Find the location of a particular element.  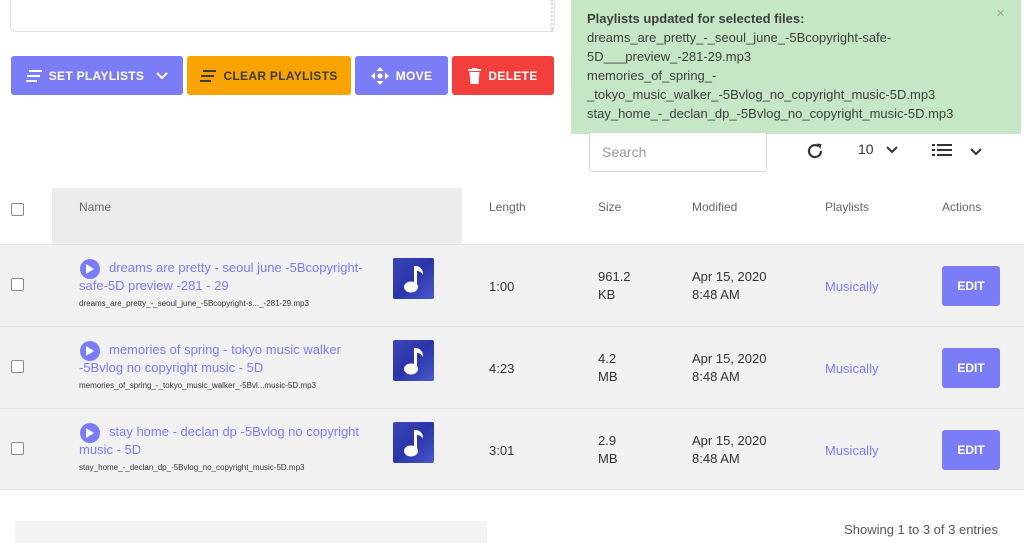

clear-playlists-label: CLEAR PLAYLISTS is located at coordinates (280, 75).